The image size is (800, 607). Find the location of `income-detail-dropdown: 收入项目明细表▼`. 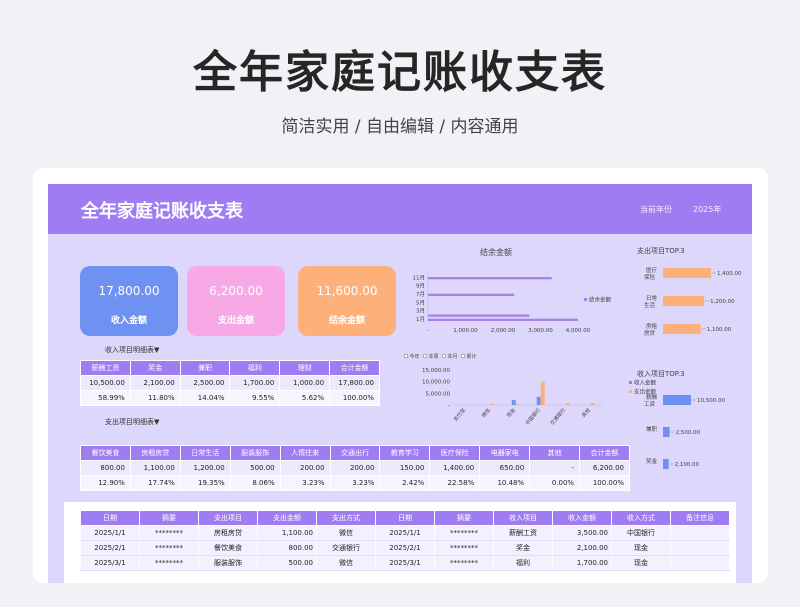

income-detail-dropdown: 收入项目明细表▼ is located at coordinates (132, 350).